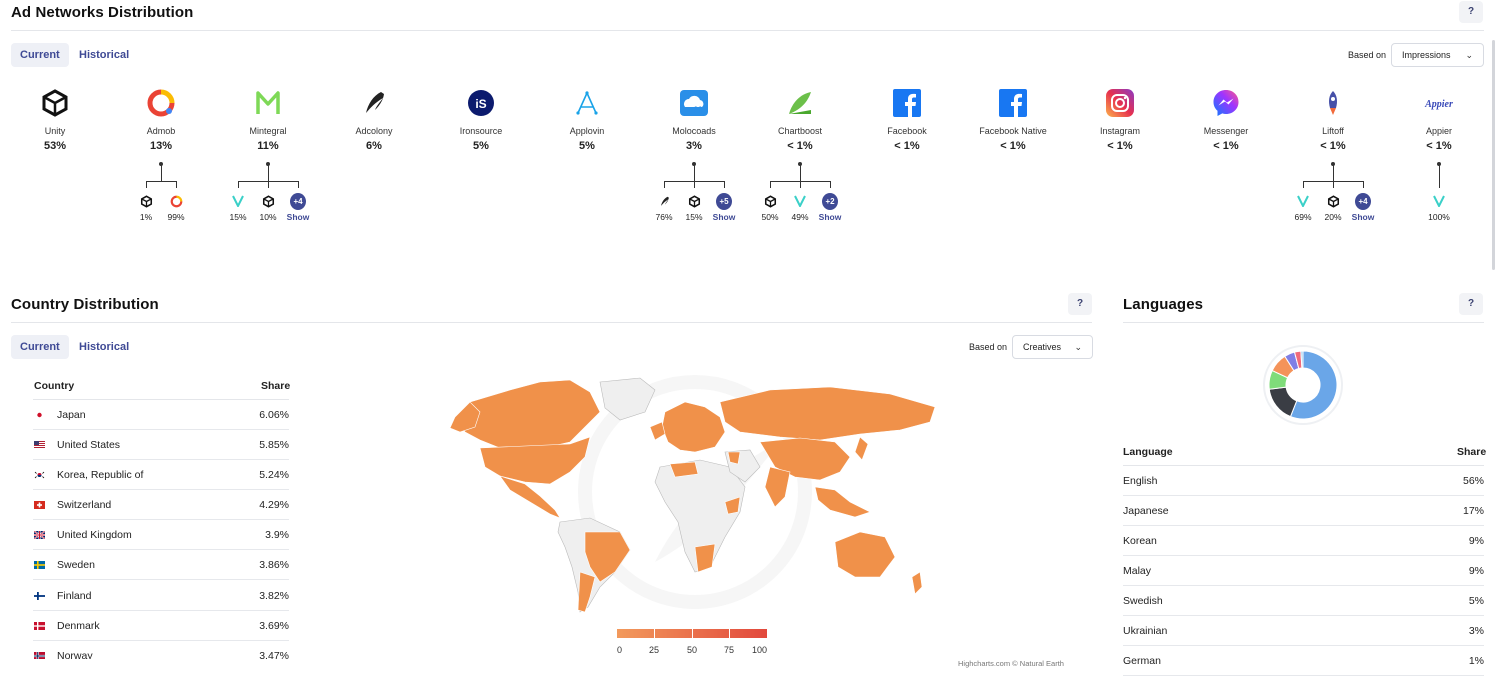 The width and height of the screenshot is (1495, 679). What do you see at coordinates (1303, 661) in the screenshot?
I see `table-row: German 1%` at bounding box center [1303, 661].